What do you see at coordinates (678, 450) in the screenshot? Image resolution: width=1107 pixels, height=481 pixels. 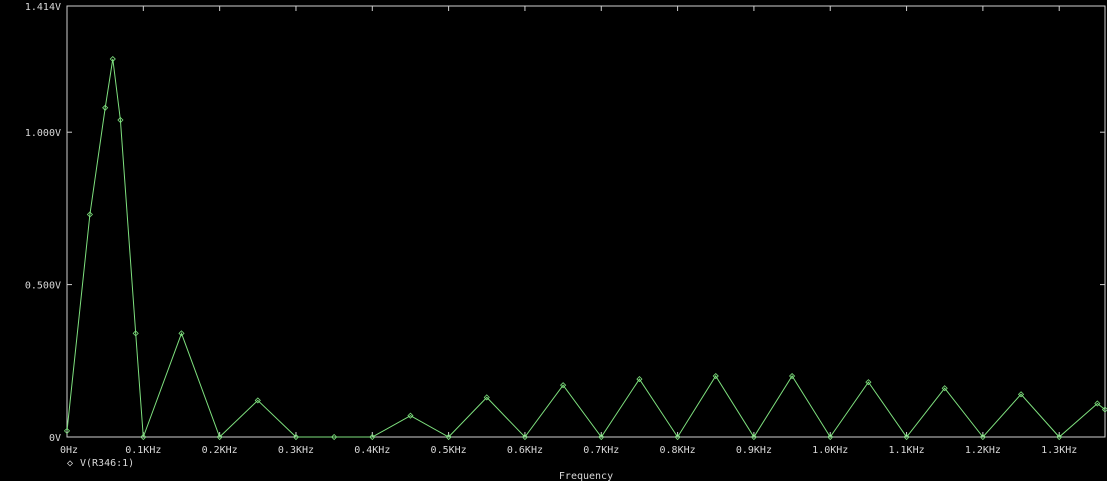 I see `x-tick-label: 0.8KHz` at bounding box center [678, 450].